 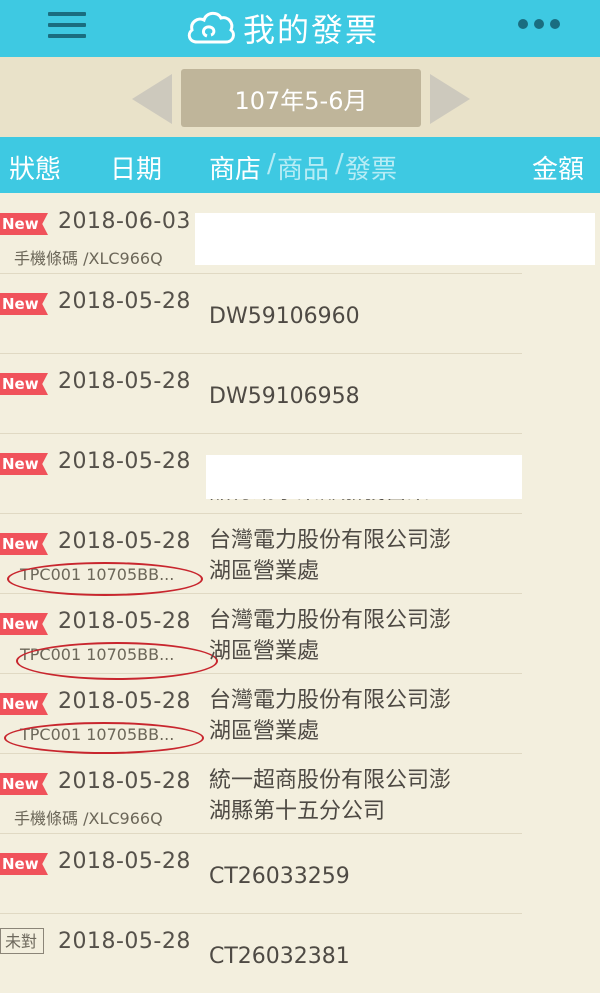 What do you see at coordinates (124, 221) in the screenshot?
I see `invoice-date: 2018-06-03` at bounding box center [124, 221].